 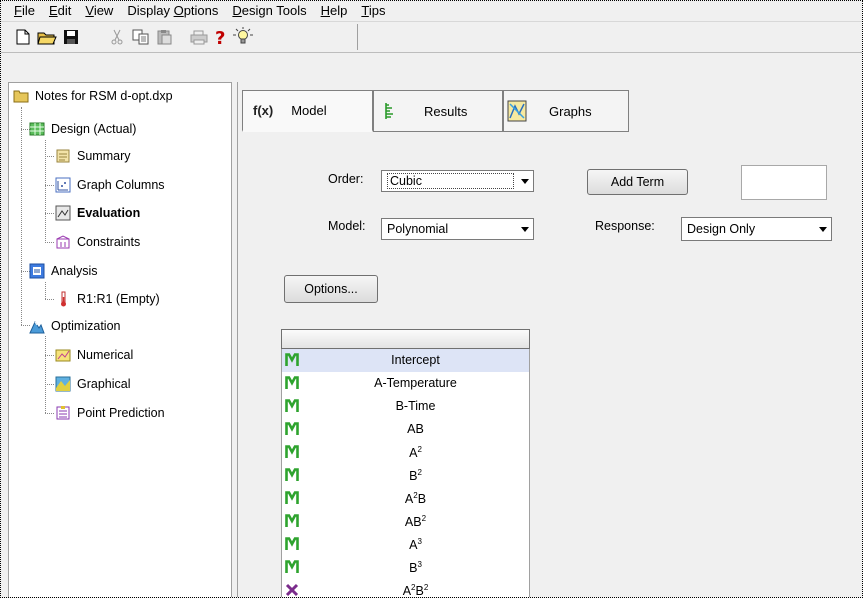 What do you see at coordinates (292, 590) in the screenshot?
I see `excluded-term-icon` at bounding box center [292, 590].